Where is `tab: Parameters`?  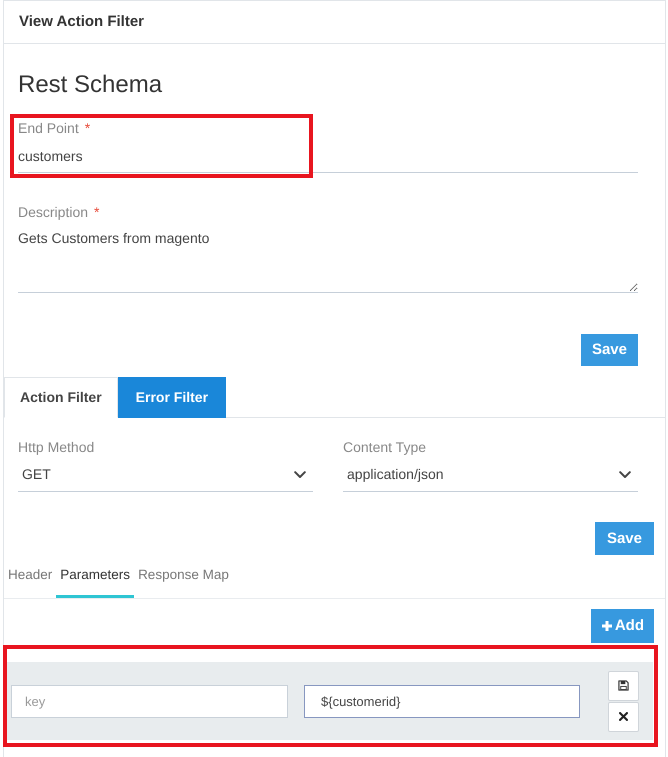 tab: Parameters is located at coordinates (95, 576).